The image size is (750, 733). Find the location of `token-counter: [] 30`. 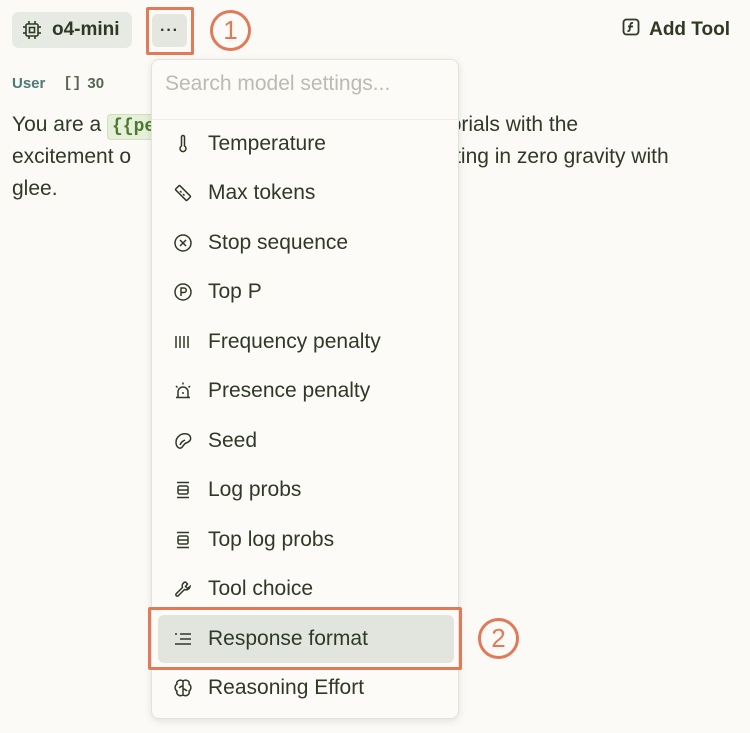

token-counter: [] 30 is located at coordinates (83, 83).